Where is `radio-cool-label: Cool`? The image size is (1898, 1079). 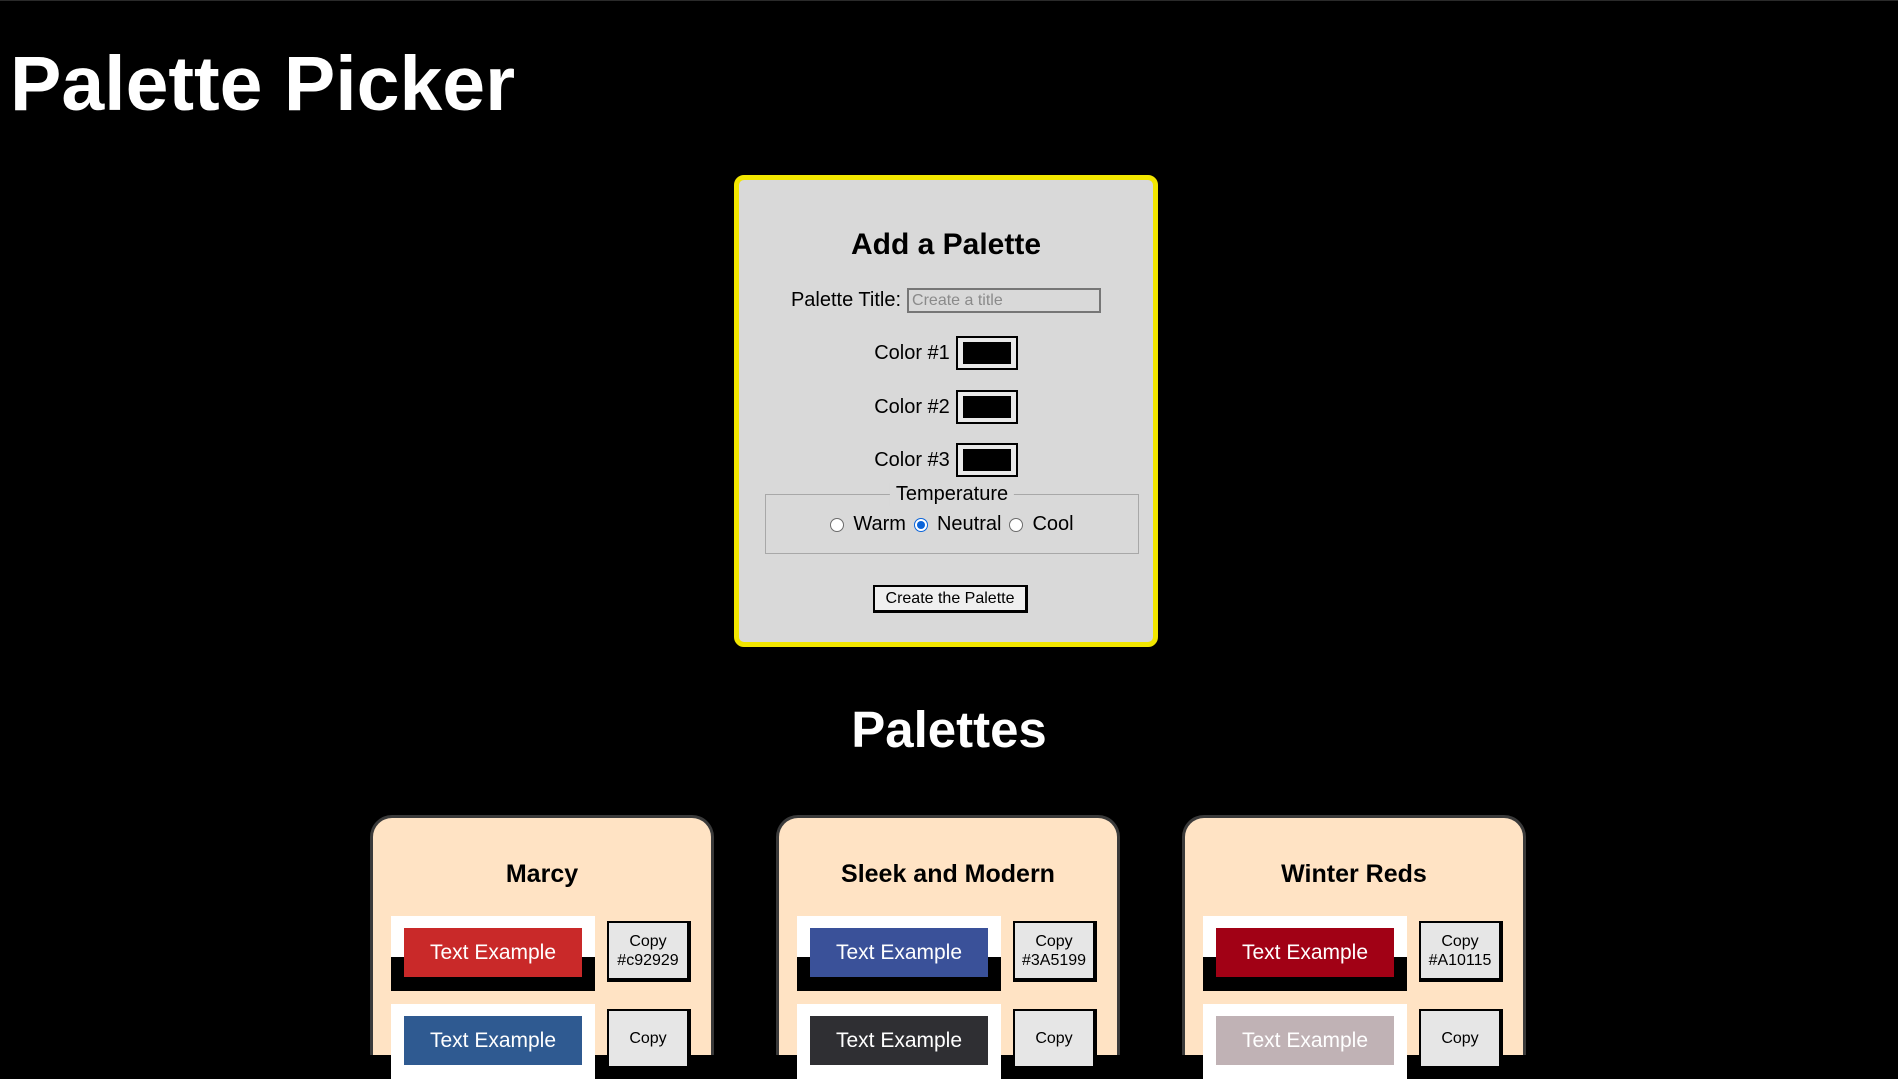 radio-cool-label: Cool is located at coordinates (1053, 524).